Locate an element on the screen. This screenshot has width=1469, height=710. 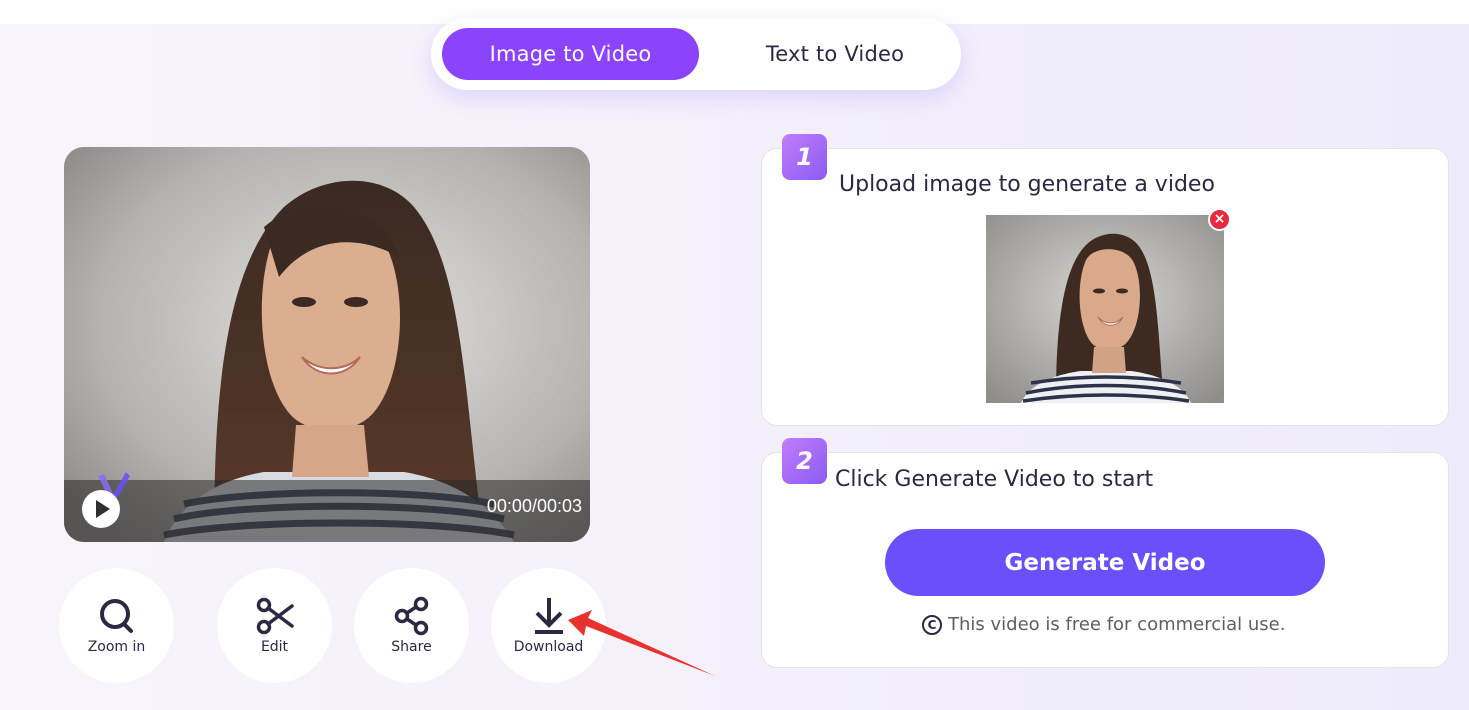
step-1-title: Upload image to generate a video is located at coordinates (1027, 184).